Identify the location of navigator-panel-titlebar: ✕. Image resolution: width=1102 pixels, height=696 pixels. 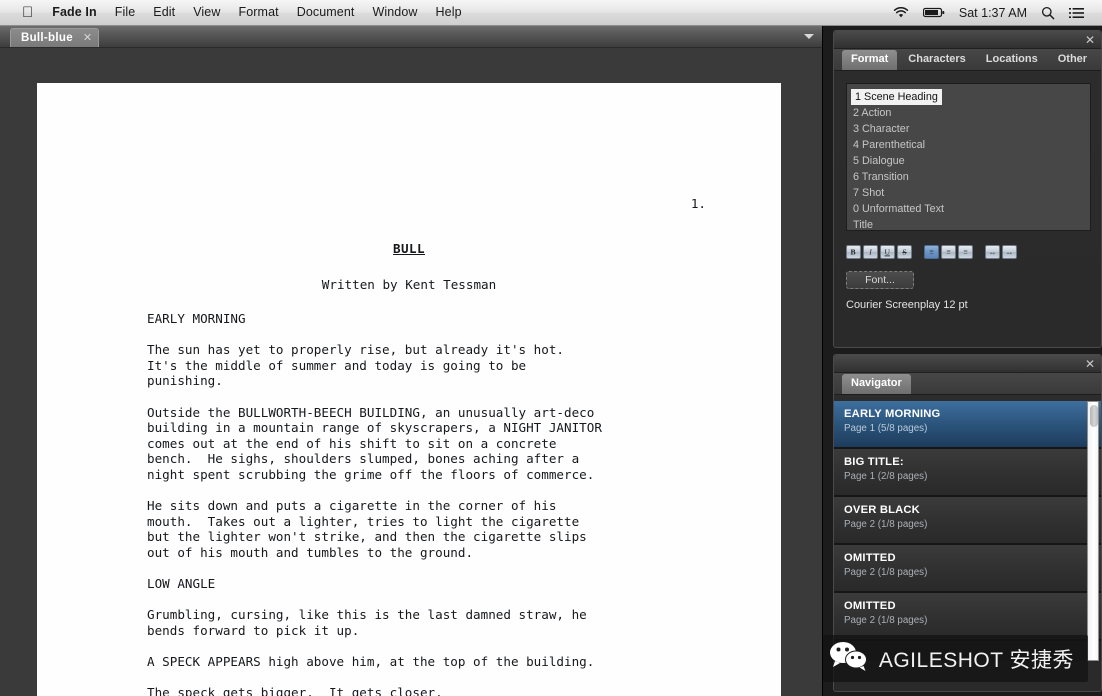
(967, 364).